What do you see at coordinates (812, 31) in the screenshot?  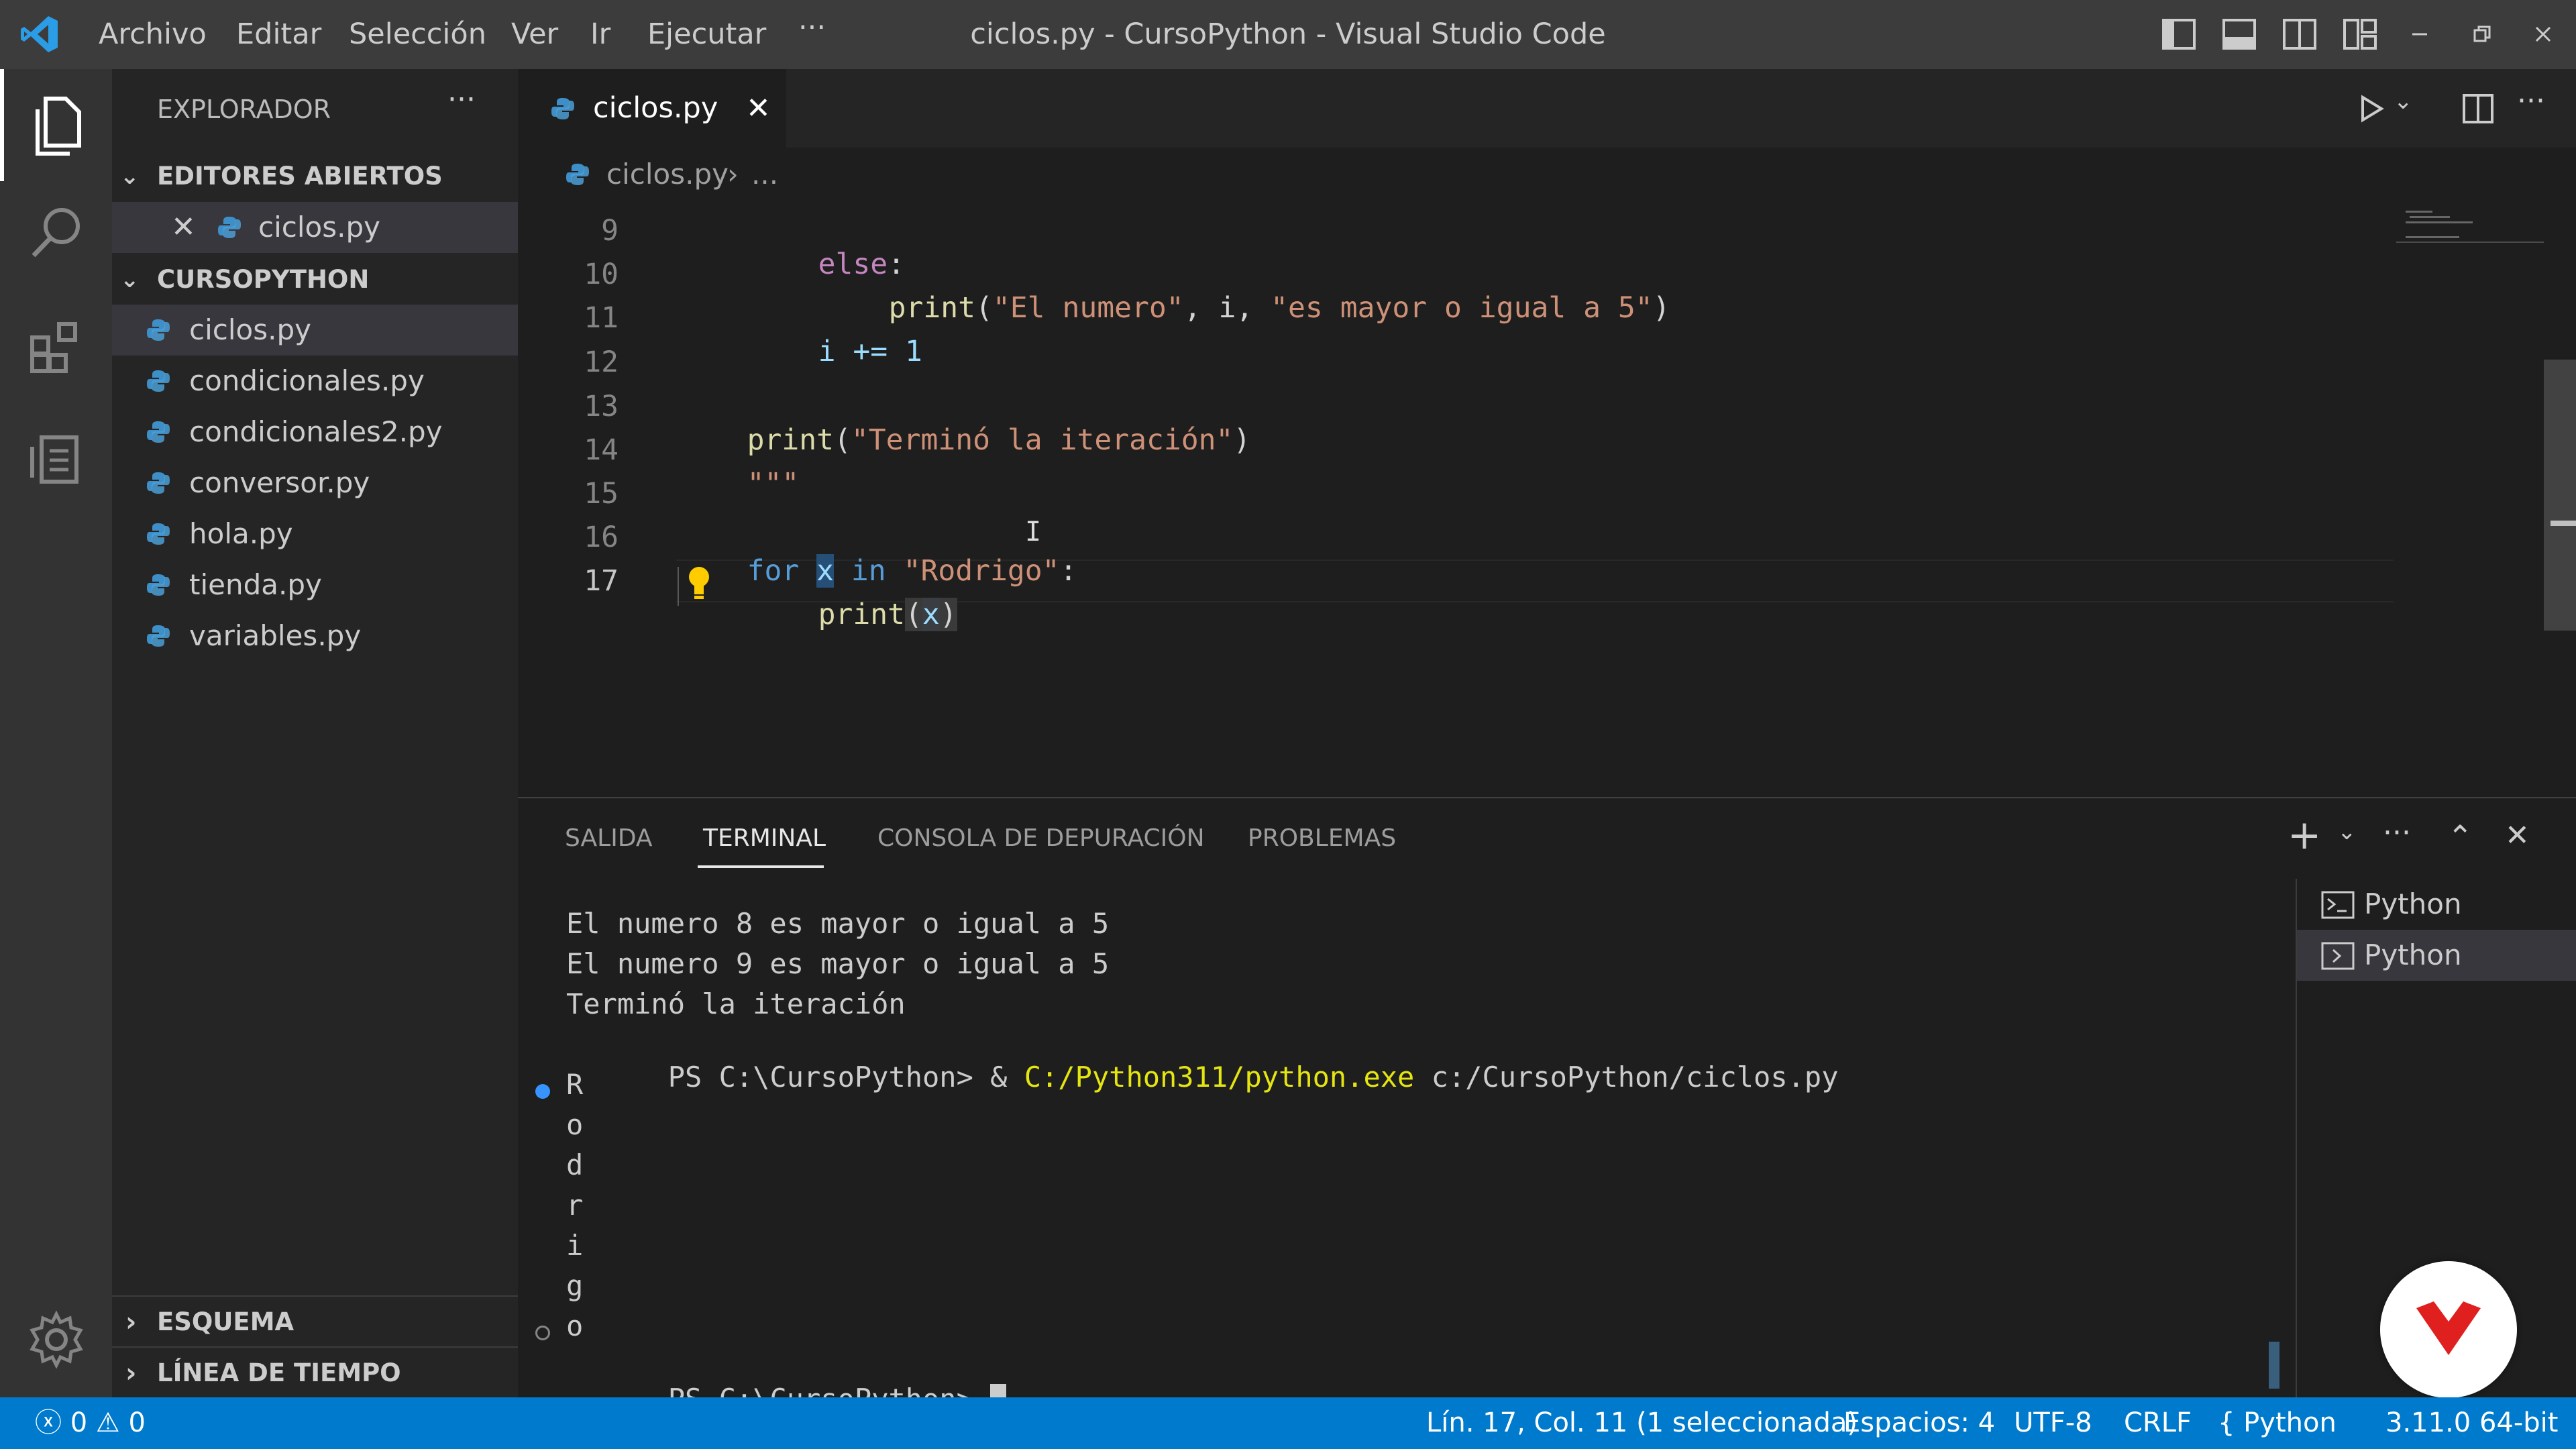 I see `menu-more: ···` at bounding box center [812, 31].